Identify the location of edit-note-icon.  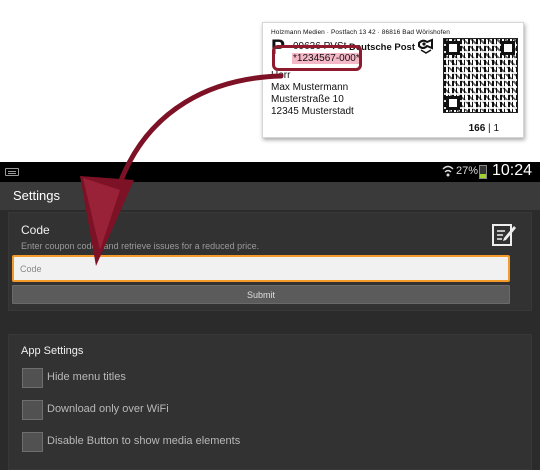
(504, 234).